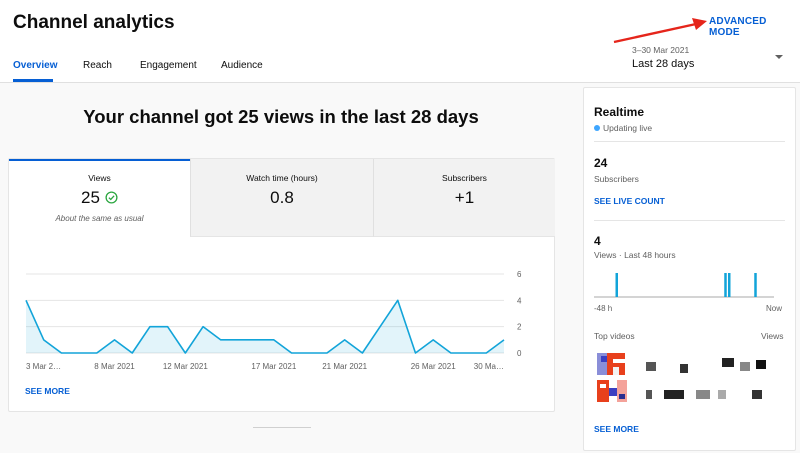 Image resolution: width=800 pixels, height=453 pixels. I want to click on axis-label-start: -48 h, so click(603, 308).